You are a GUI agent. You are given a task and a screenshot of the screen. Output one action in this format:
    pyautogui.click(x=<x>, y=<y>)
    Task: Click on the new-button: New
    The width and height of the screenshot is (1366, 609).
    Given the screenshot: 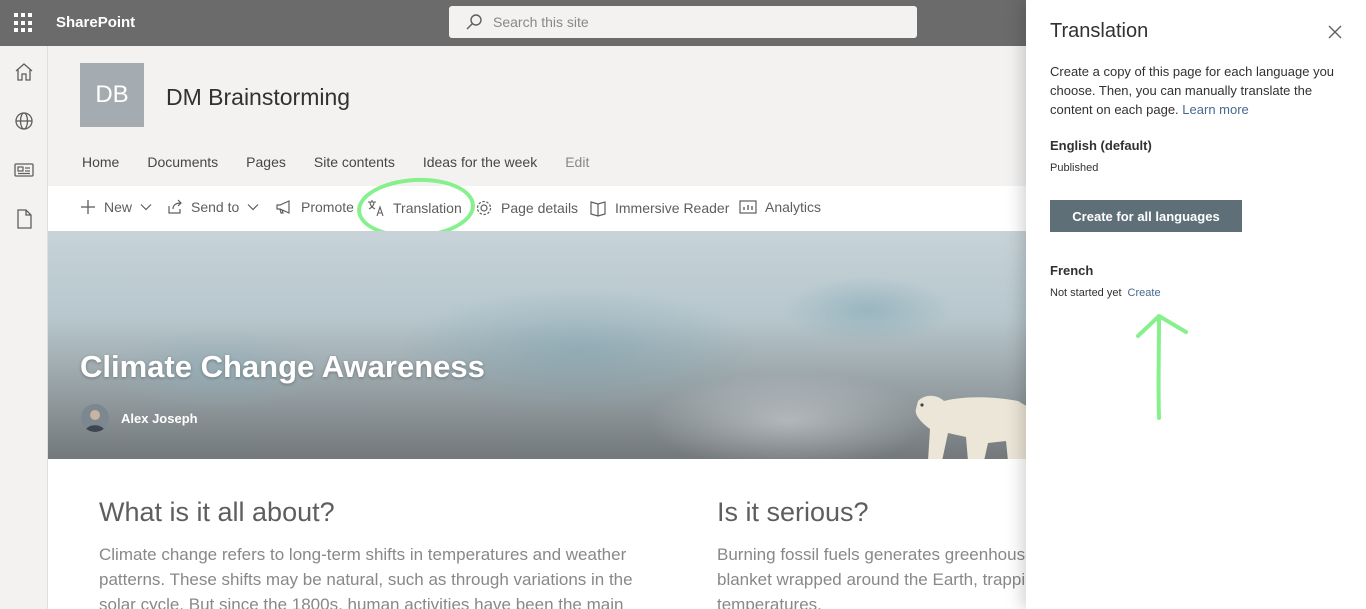 What is the action you would take?
    pyautogui.click(x=116, y=207)
    